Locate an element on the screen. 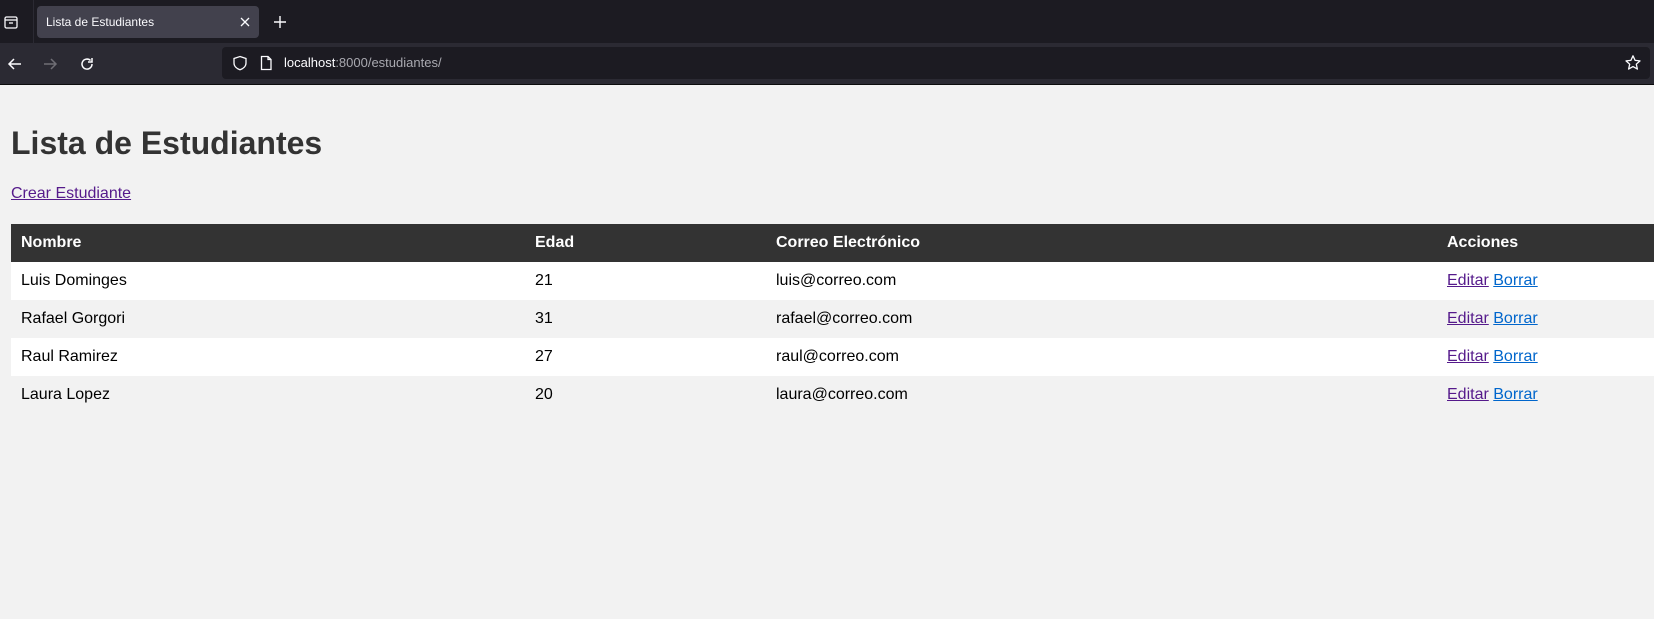 This screenshot has height=619, width=1654. page-title: Lista de Estudiantes is located at coordinates (167, 143).